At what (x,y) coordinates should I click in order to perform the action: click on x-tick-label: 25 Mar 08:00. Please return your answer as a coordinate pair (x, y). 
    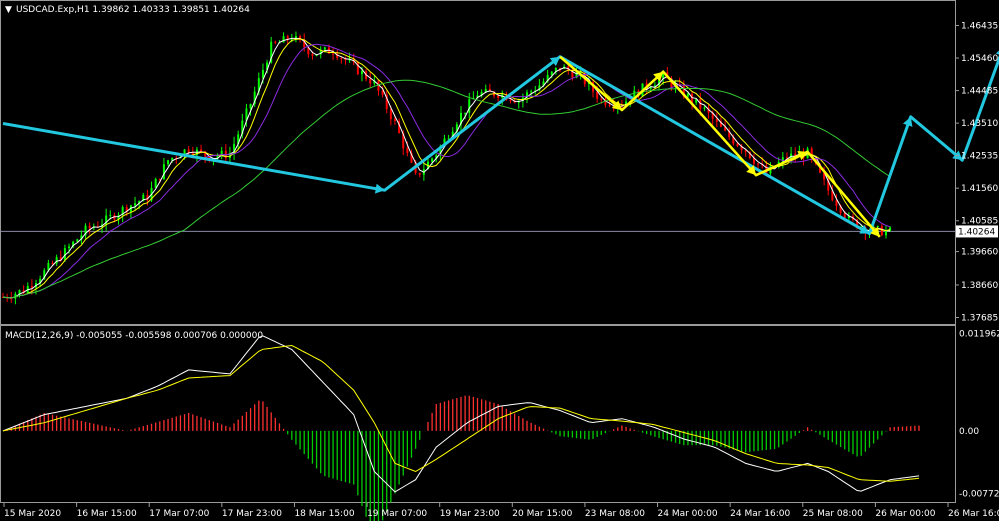
    Looking at the image, I should click on (833, 514).